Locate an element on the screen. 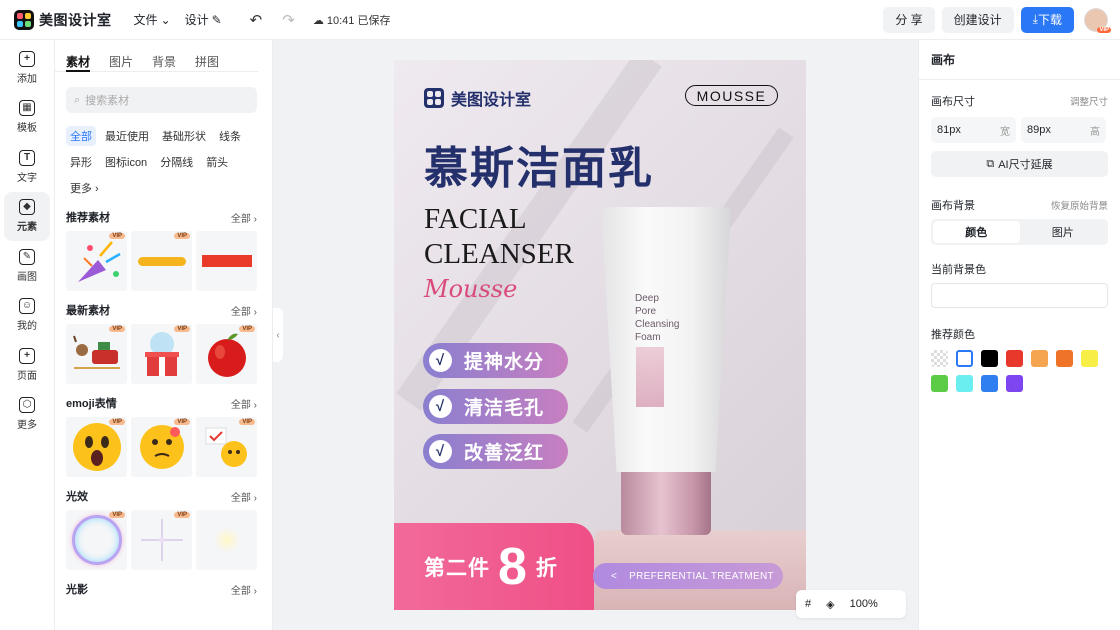 The height and width of the screenshot is (630, 1120). tab-color: 颜色 is located at coordinates (976, 232).